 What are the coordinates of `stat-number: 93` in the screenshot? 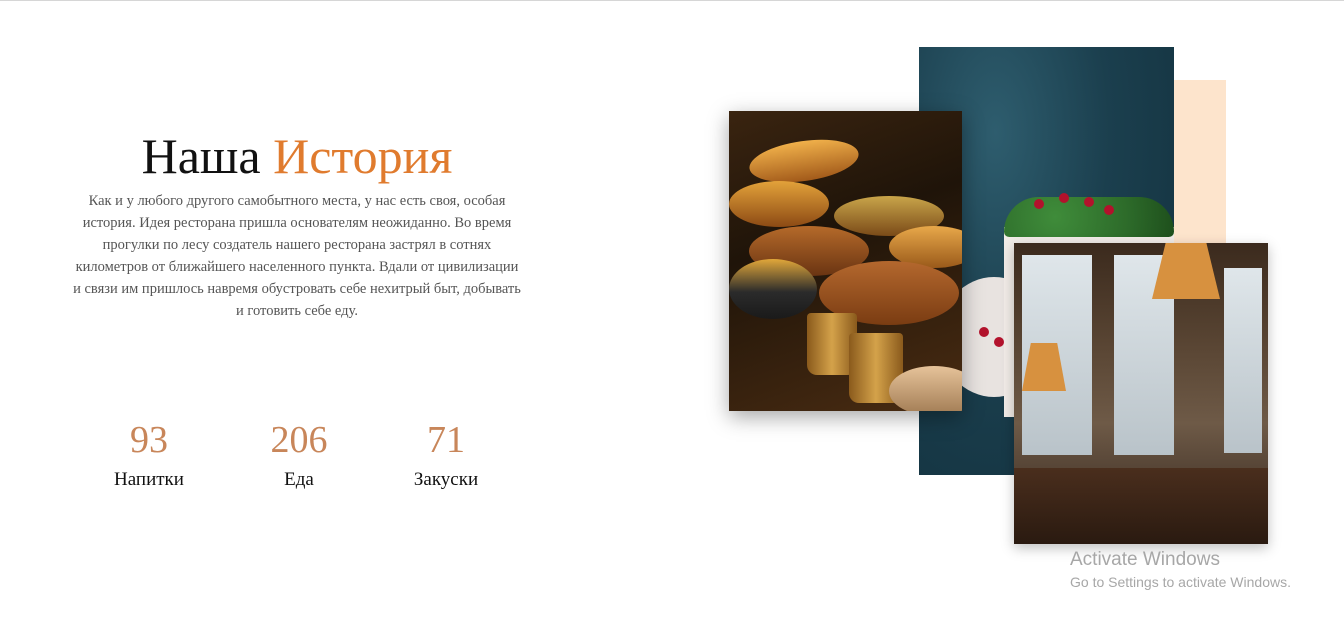 It's located at (149, 440).